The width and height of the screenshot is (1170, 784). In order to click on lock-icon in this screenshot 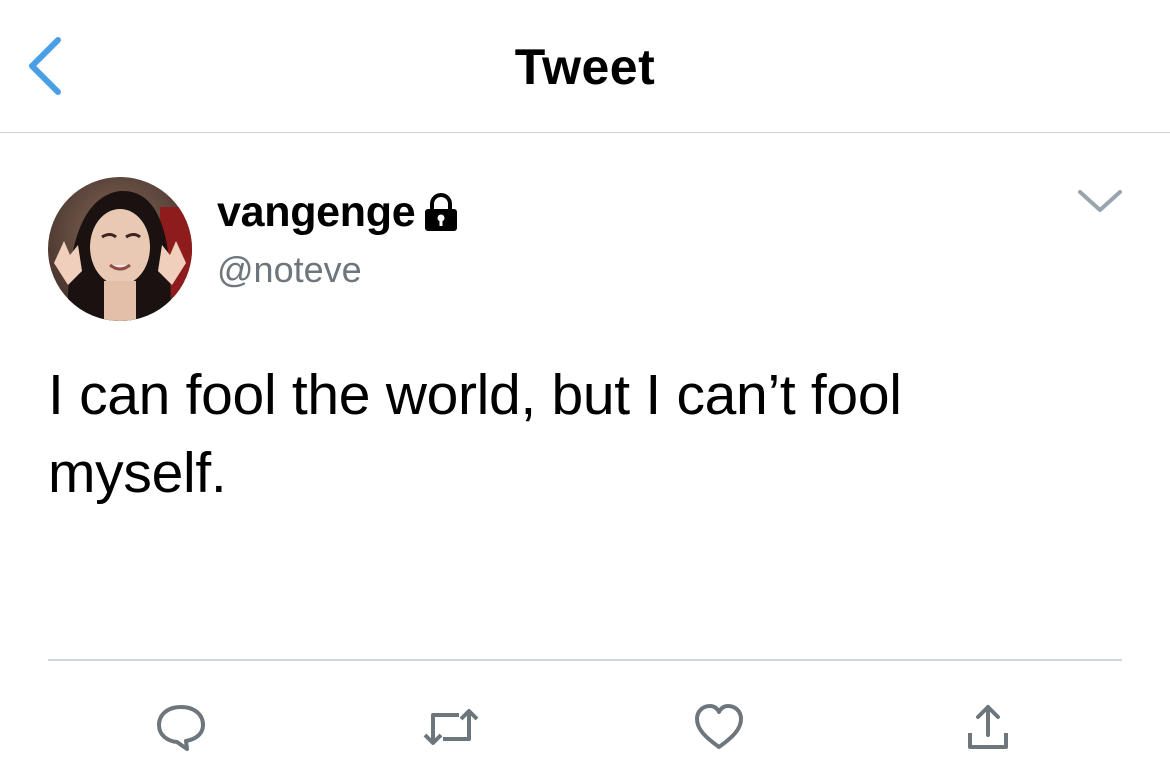, I will do `click(441, 212)`.